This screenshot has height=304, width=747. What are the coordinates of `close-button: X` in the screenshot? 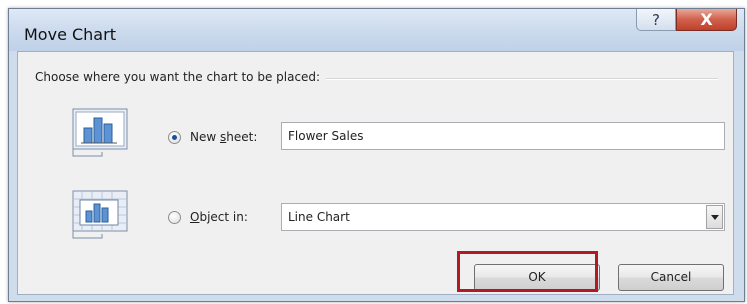 It's located at (706, 20).